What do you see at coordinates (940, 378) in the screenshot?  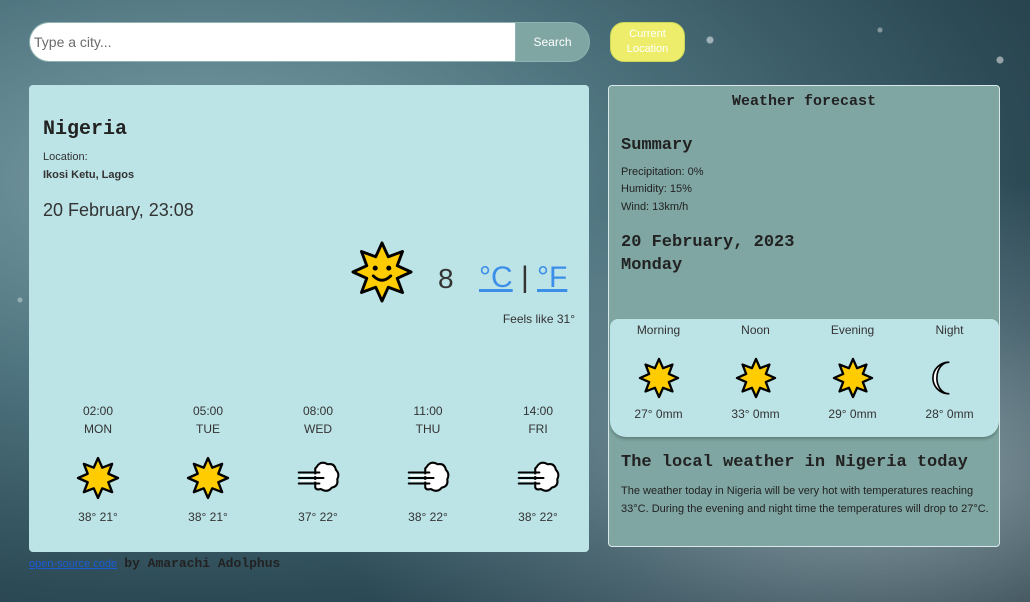 I see `moon-icon` at bounding box center [940, 378].